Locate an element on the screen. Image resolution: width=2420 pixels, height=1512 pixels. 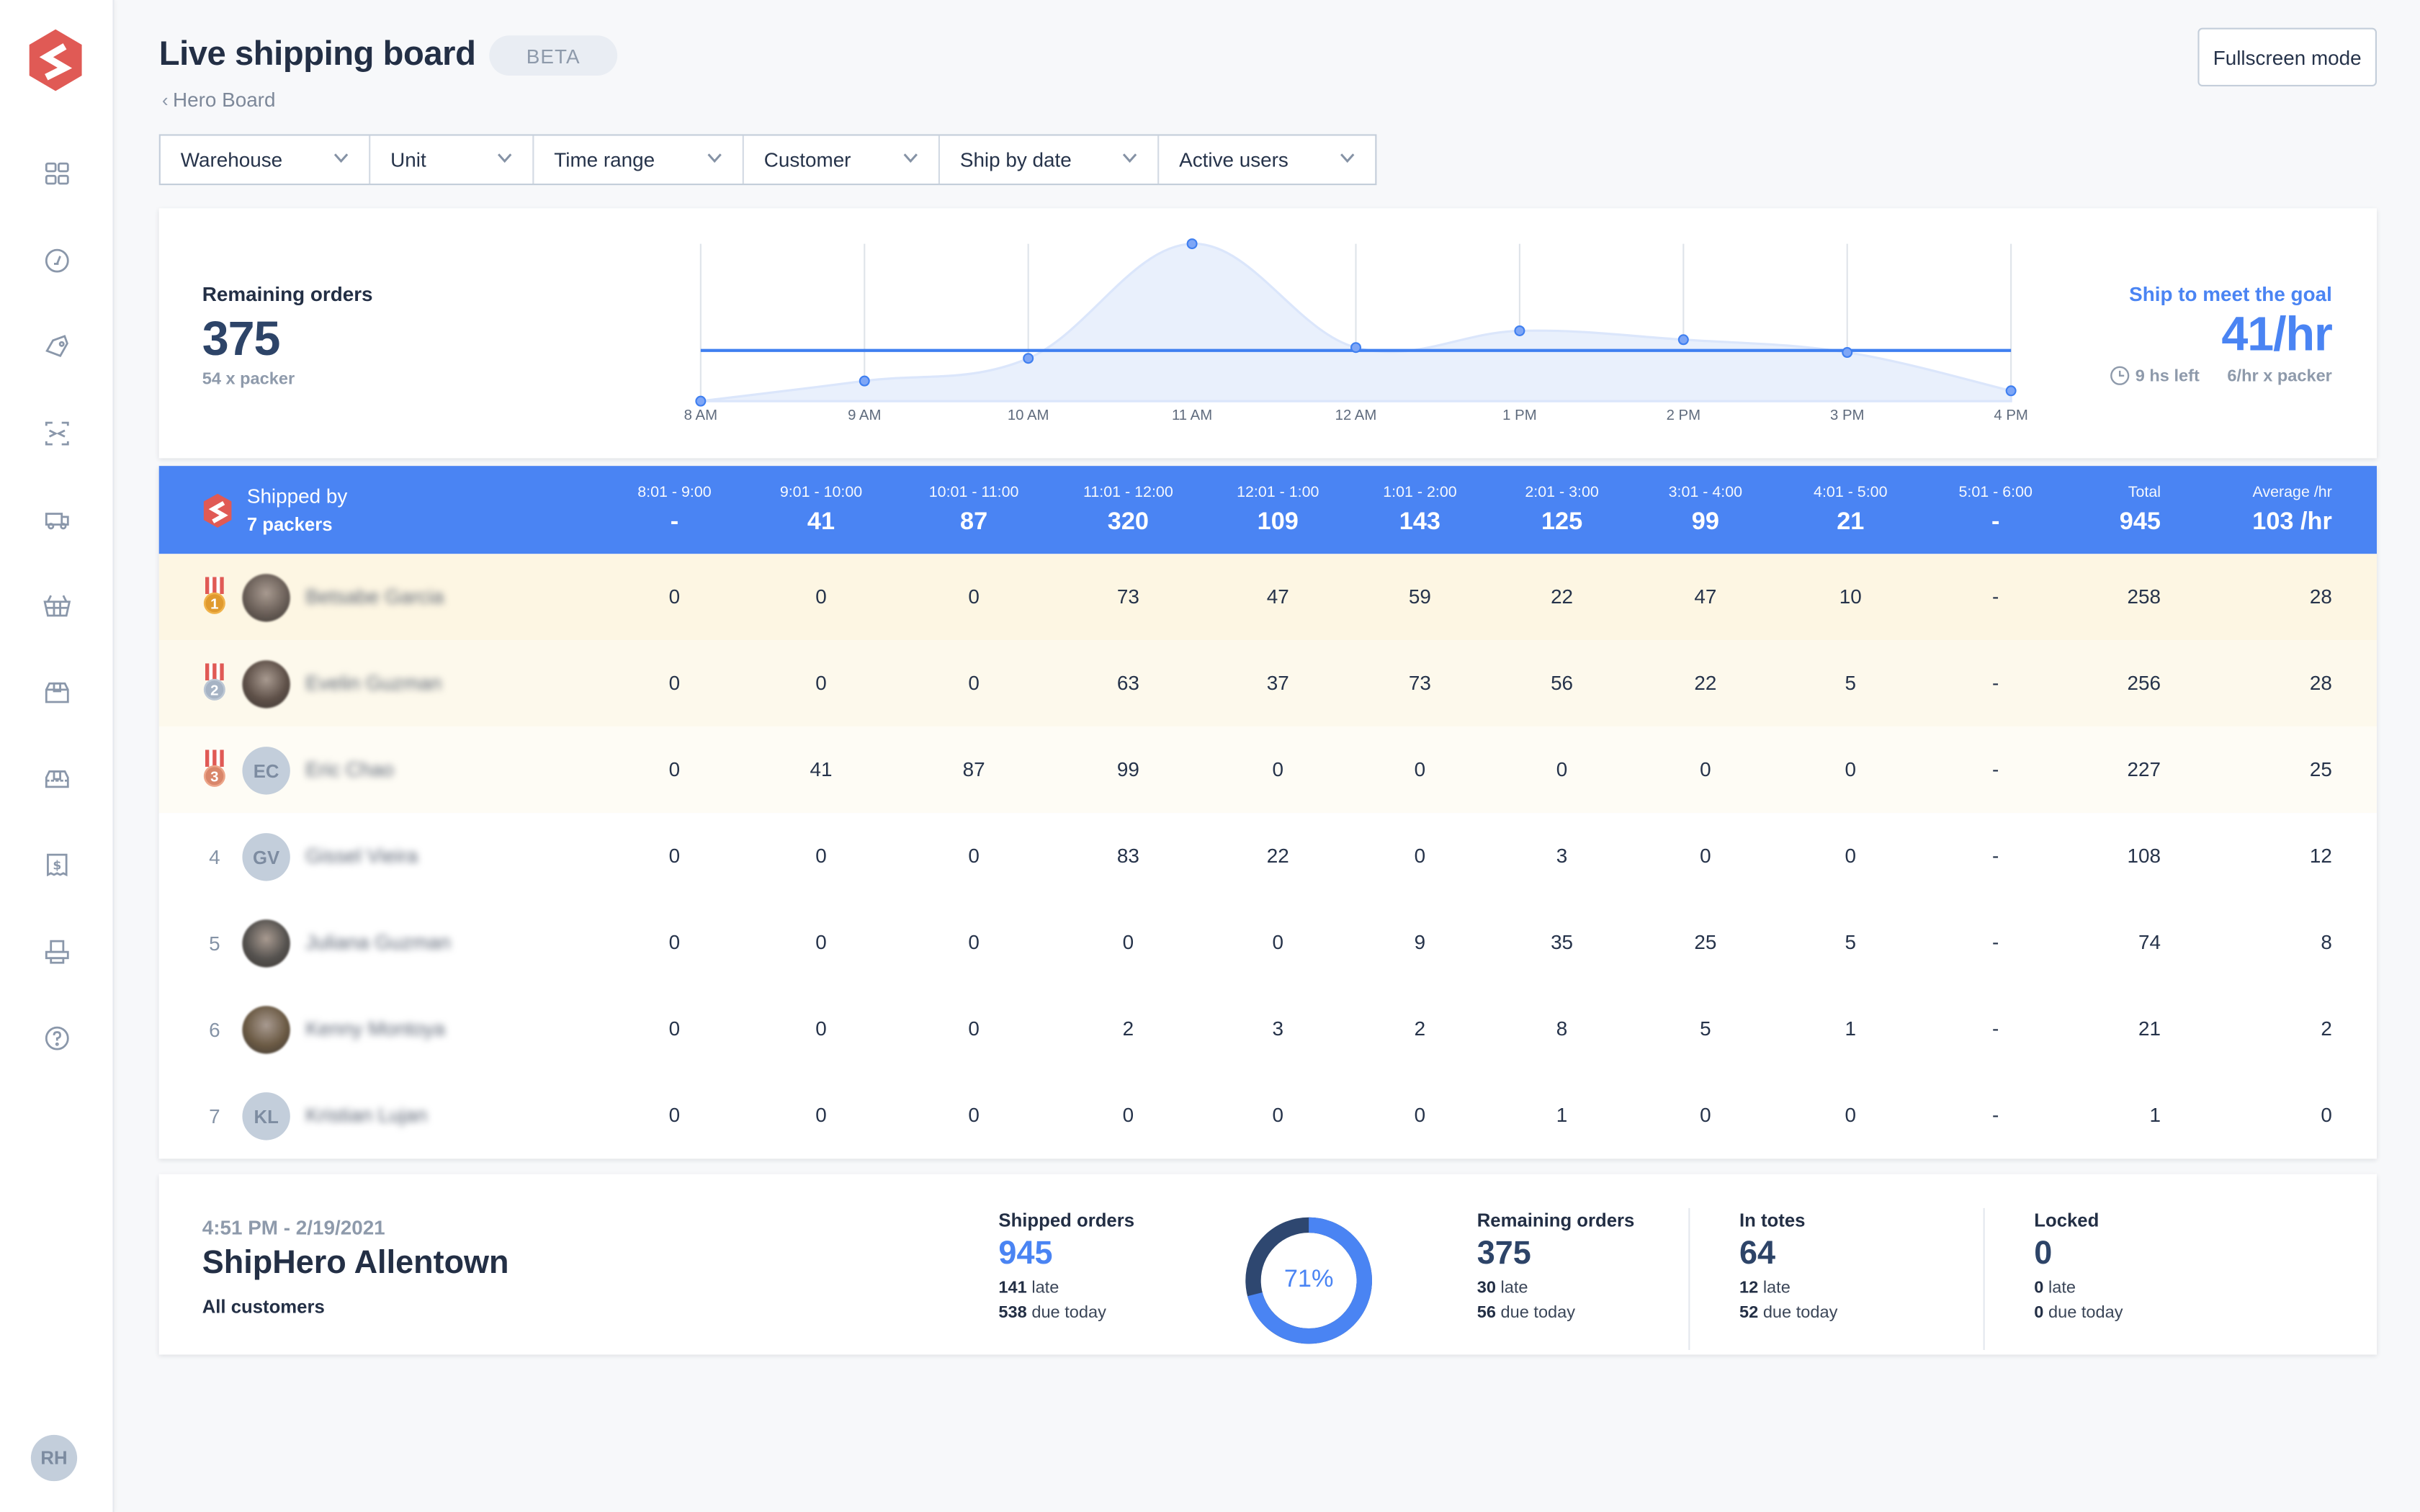
column-label: 8:01 - 9:00 is located at coordinates (674, 493).